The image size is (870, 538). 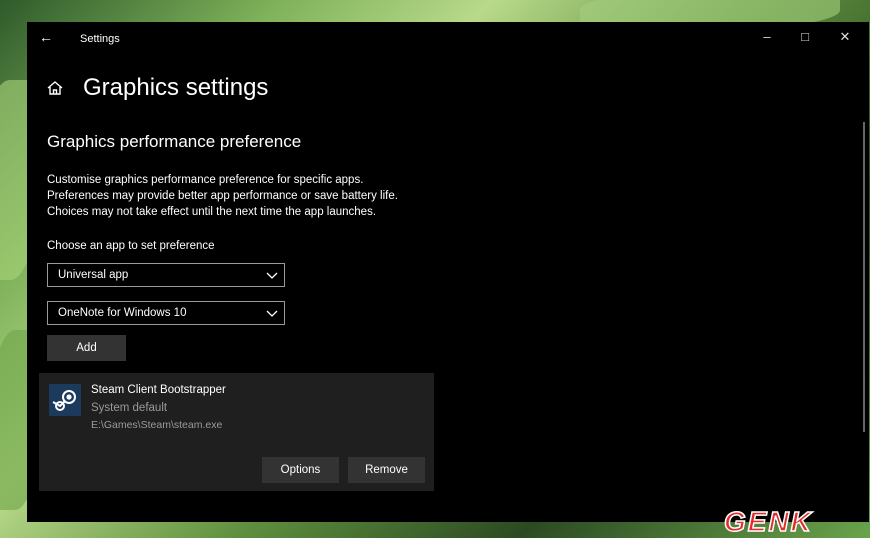 I want to click on section-title: Graphics performance preference, so click(x=174, y=141).